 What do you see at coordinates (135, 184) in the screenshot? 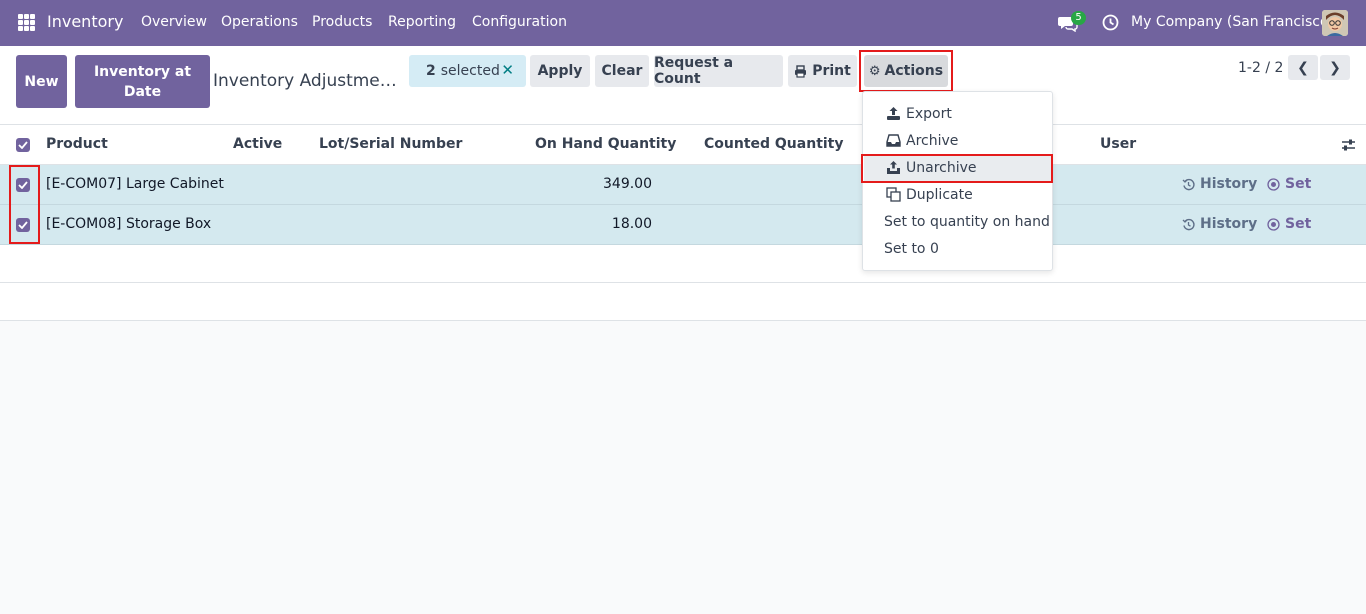
I see `row-product: [E-COM07] Large Cabinet` at bounding box center [135, 184].